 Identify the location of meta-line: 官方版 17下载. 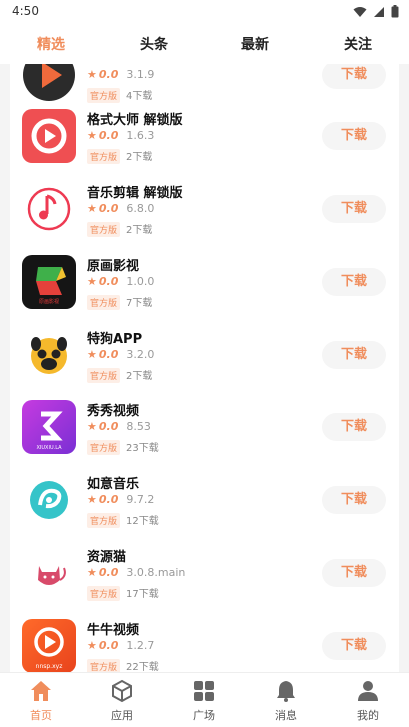
(123, 593).